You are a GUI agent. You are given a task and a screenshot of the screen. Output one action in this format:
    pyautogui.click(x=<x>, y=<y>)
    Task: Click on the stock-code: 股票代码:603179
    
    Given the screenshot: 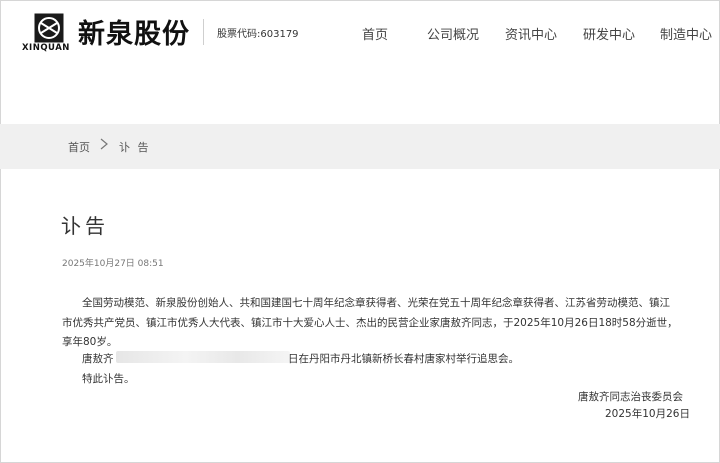 What is the action you would take?
    pyautogui.click(x=258, y=34)
    